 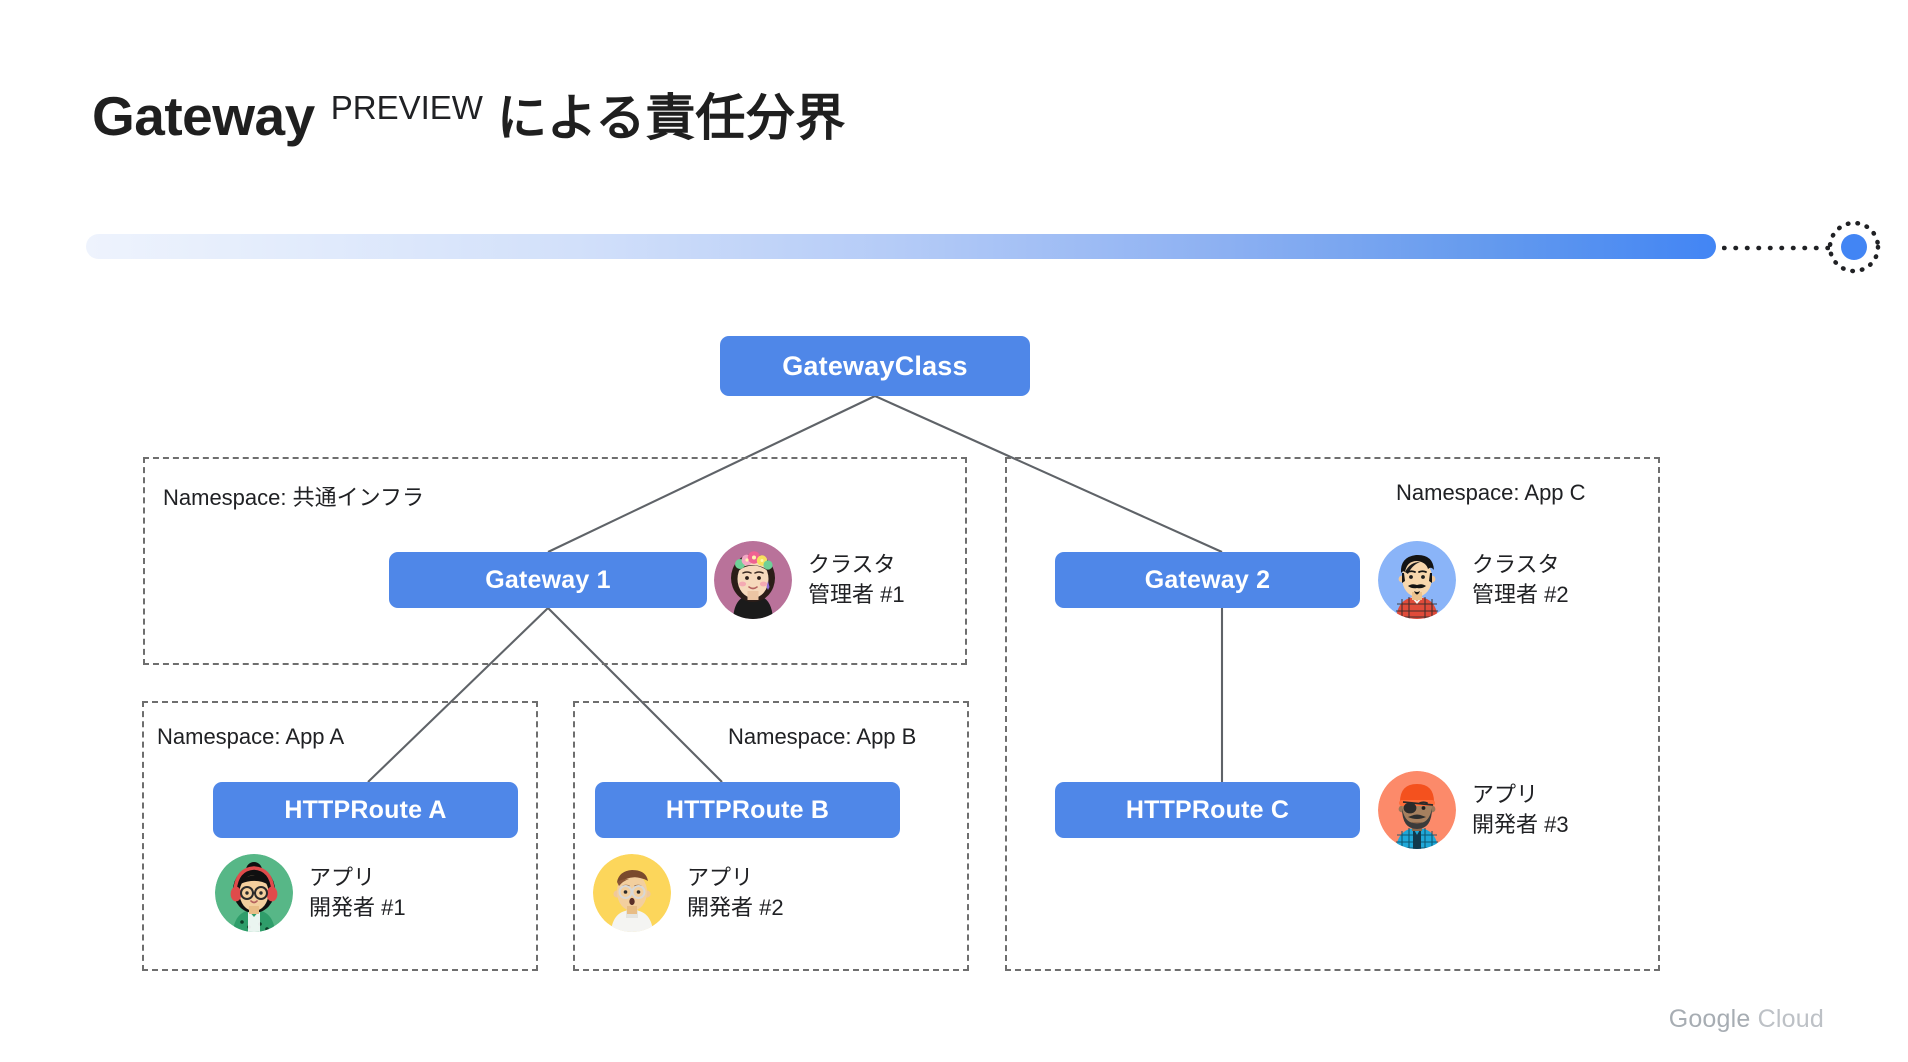 I want to click on progress-indicator, so click(x=983, y=247).